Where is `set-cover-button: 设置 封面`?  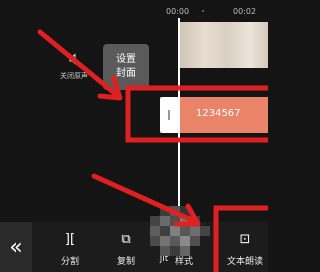 set-cover-button: 设置 封面 is located at coordinates (126, 67).